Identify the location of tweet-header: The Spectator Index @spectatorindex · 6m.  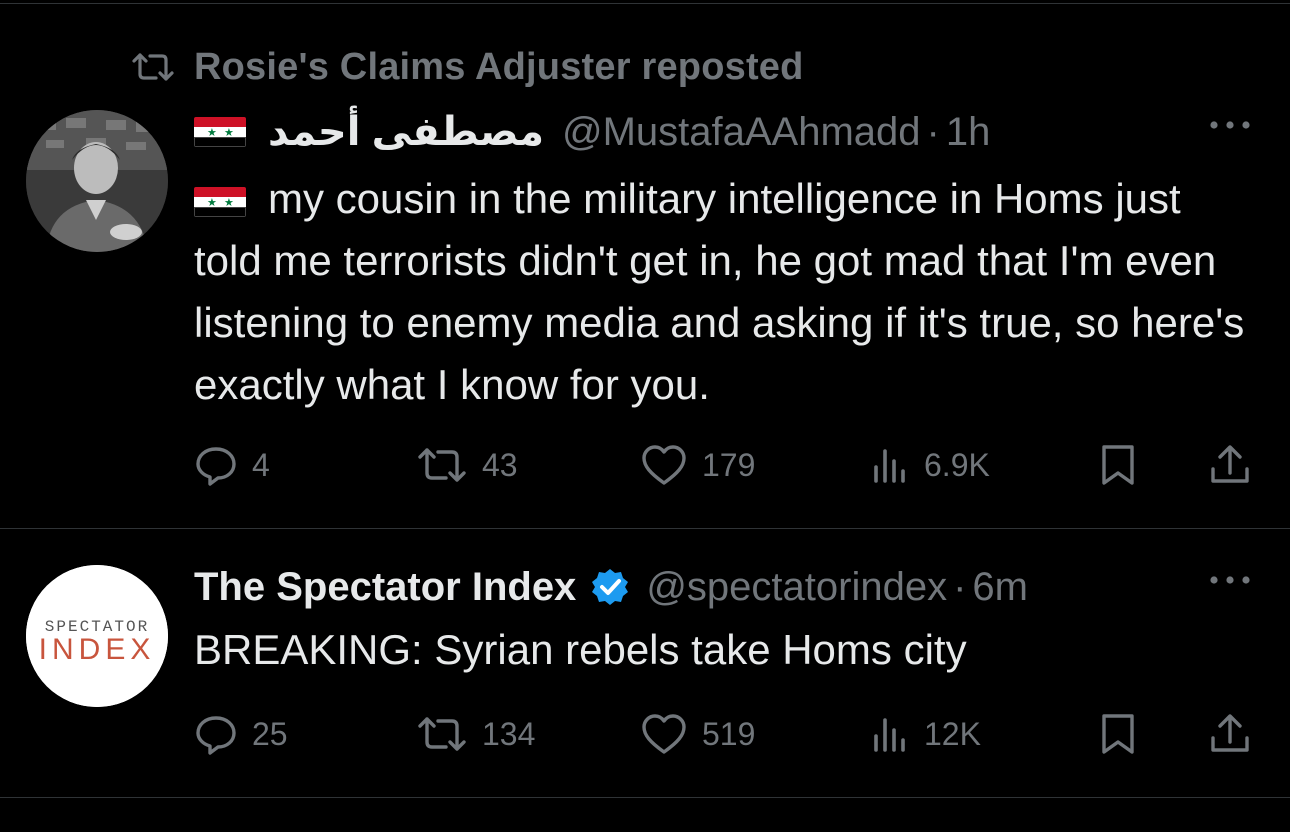
(727, 587).